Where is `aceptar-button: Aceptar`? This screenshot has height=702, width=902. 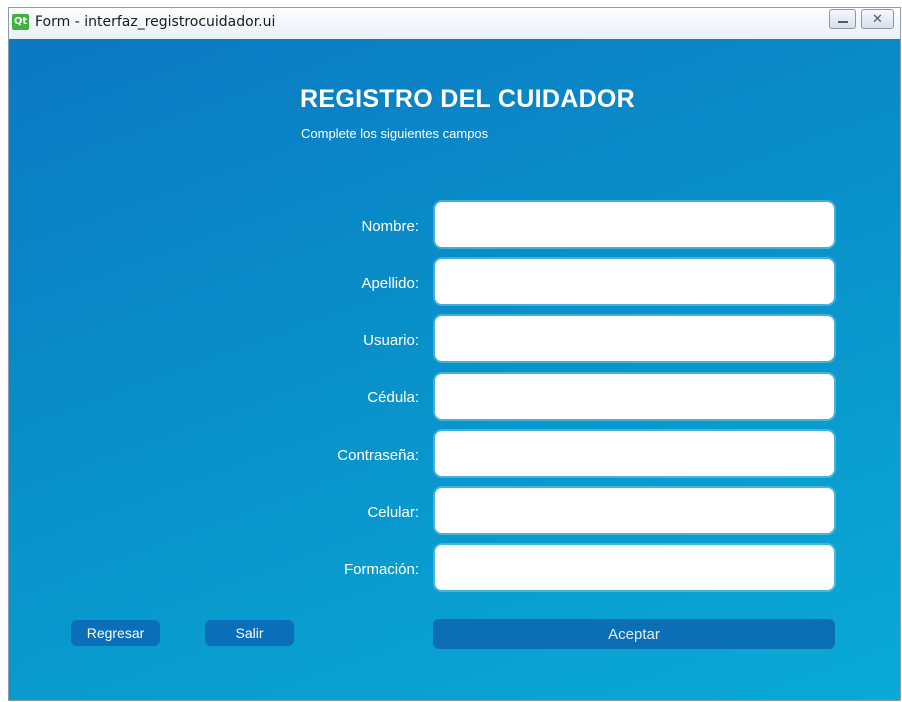 aceptar-button: Aceptar is located at coordinates (634, 634).